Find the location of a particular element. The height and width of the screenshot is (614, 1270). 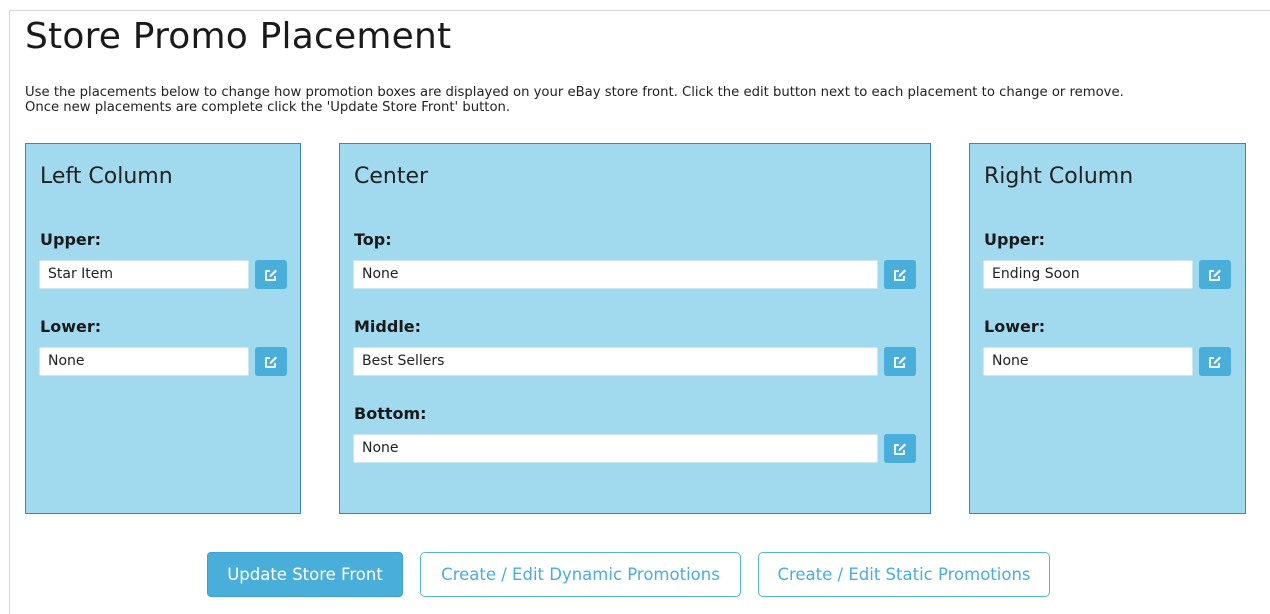

center-bottom-field: None is located at coordinates (615, 448).